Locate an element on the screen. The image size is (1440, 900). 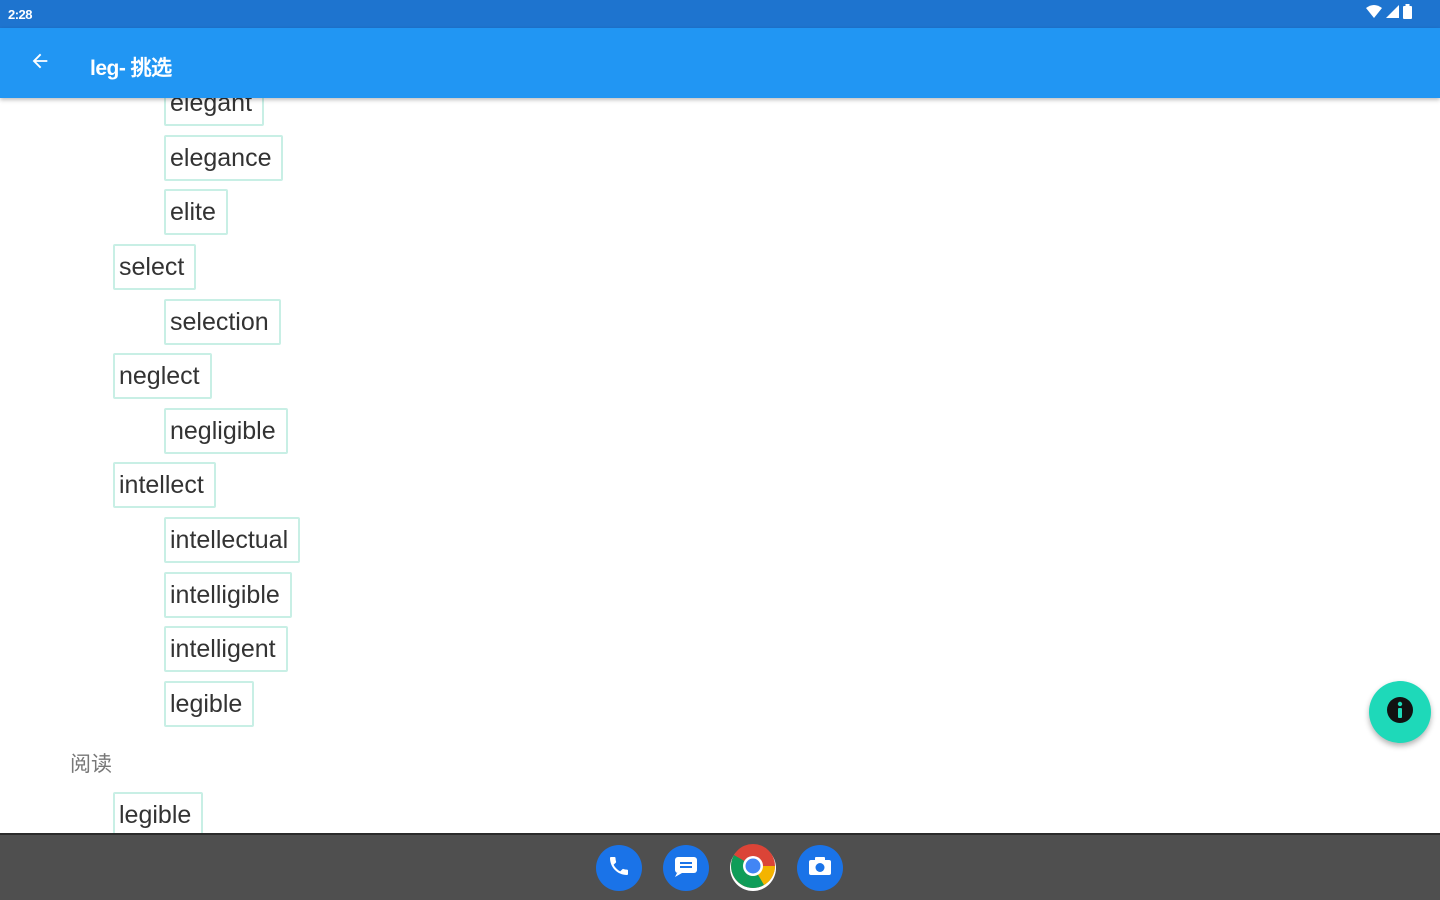
word-chip-neglect: neglect is located at coordinates (162, 376).